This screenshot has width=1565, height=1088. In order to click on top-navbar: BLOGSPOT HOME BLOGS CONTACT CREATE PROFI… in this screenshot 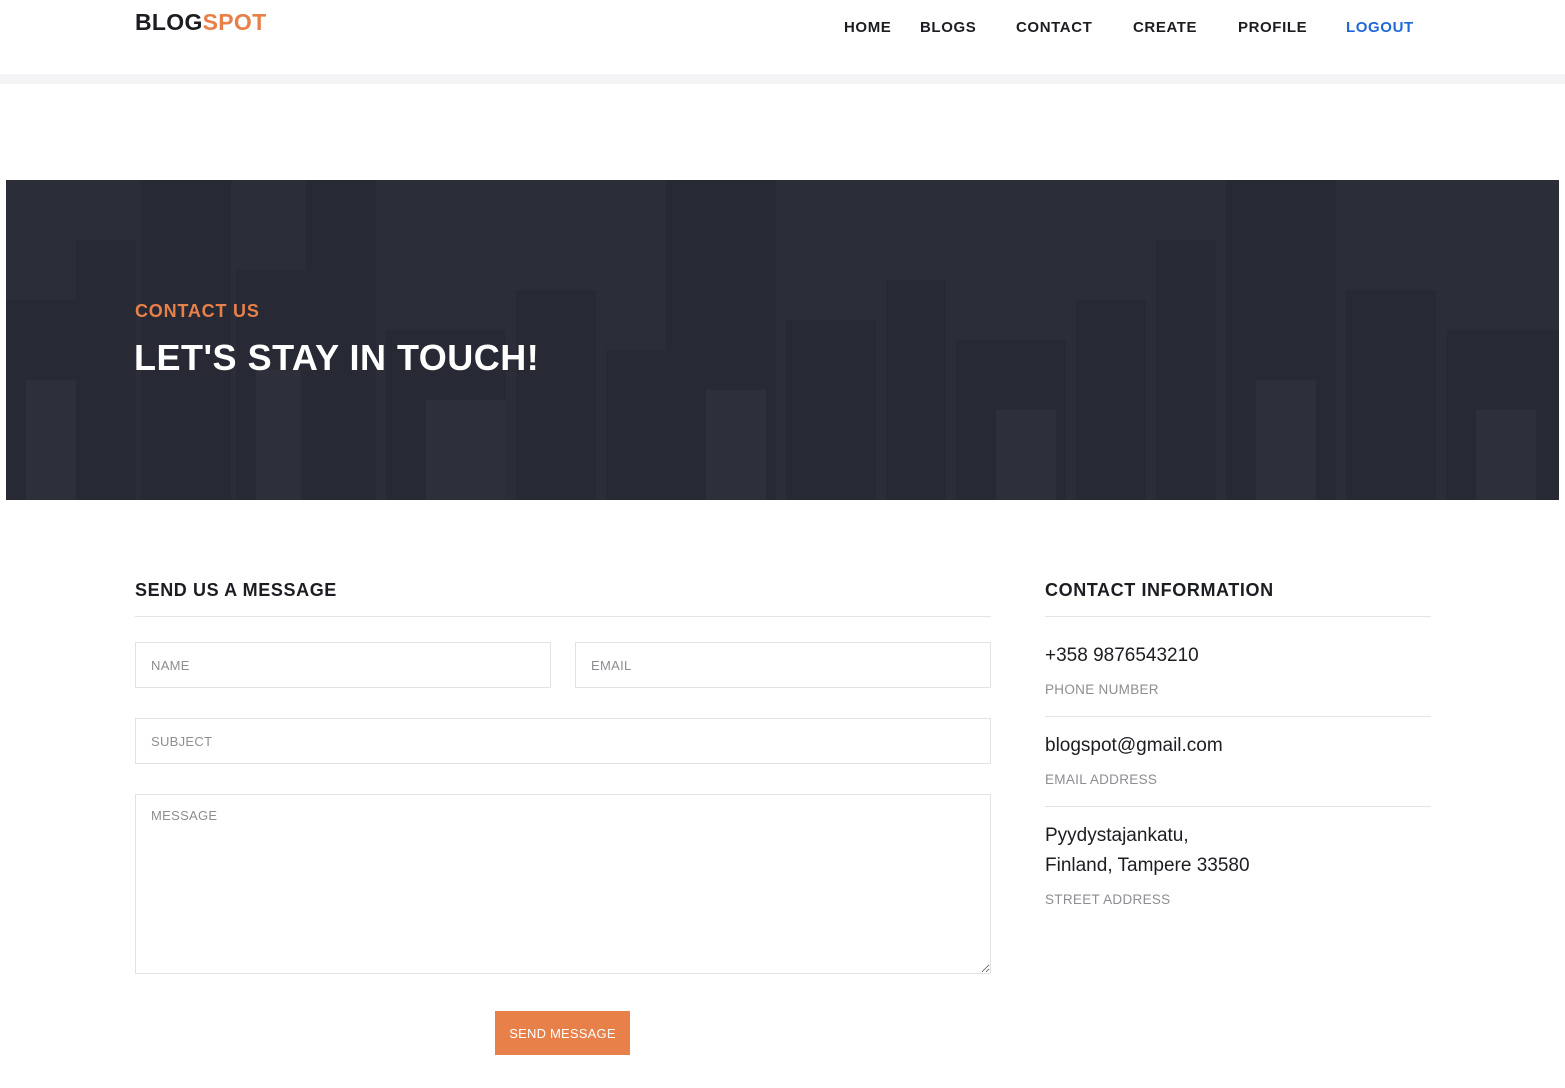, I will do `click(782, 37)`.